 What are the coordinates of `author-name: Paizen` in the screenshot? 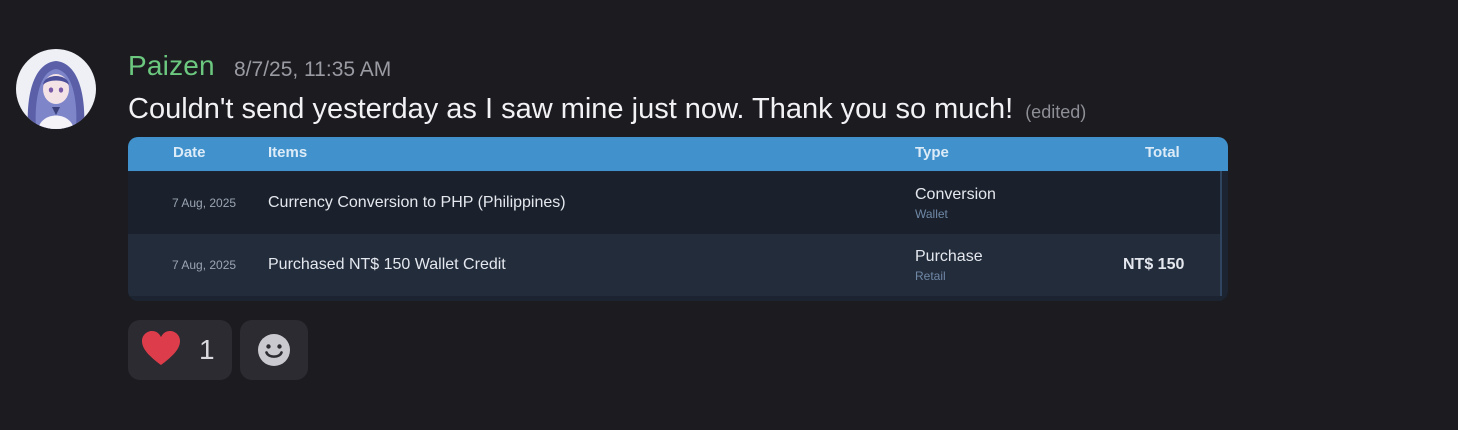 It's located at (171, 66).